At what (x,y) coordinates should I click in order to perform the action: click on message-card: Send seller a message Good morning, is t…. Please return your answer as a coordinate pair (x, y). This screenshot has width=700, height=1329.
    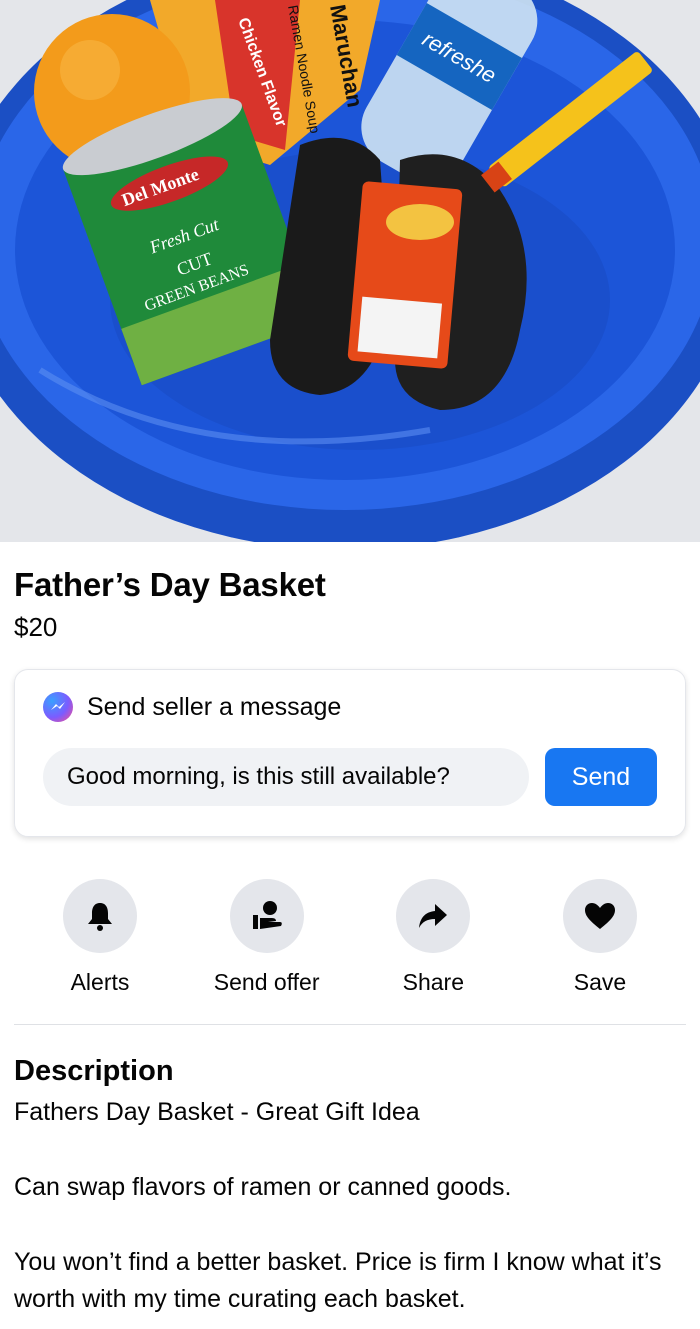
    Looking at the image, I should click on (350, 753).